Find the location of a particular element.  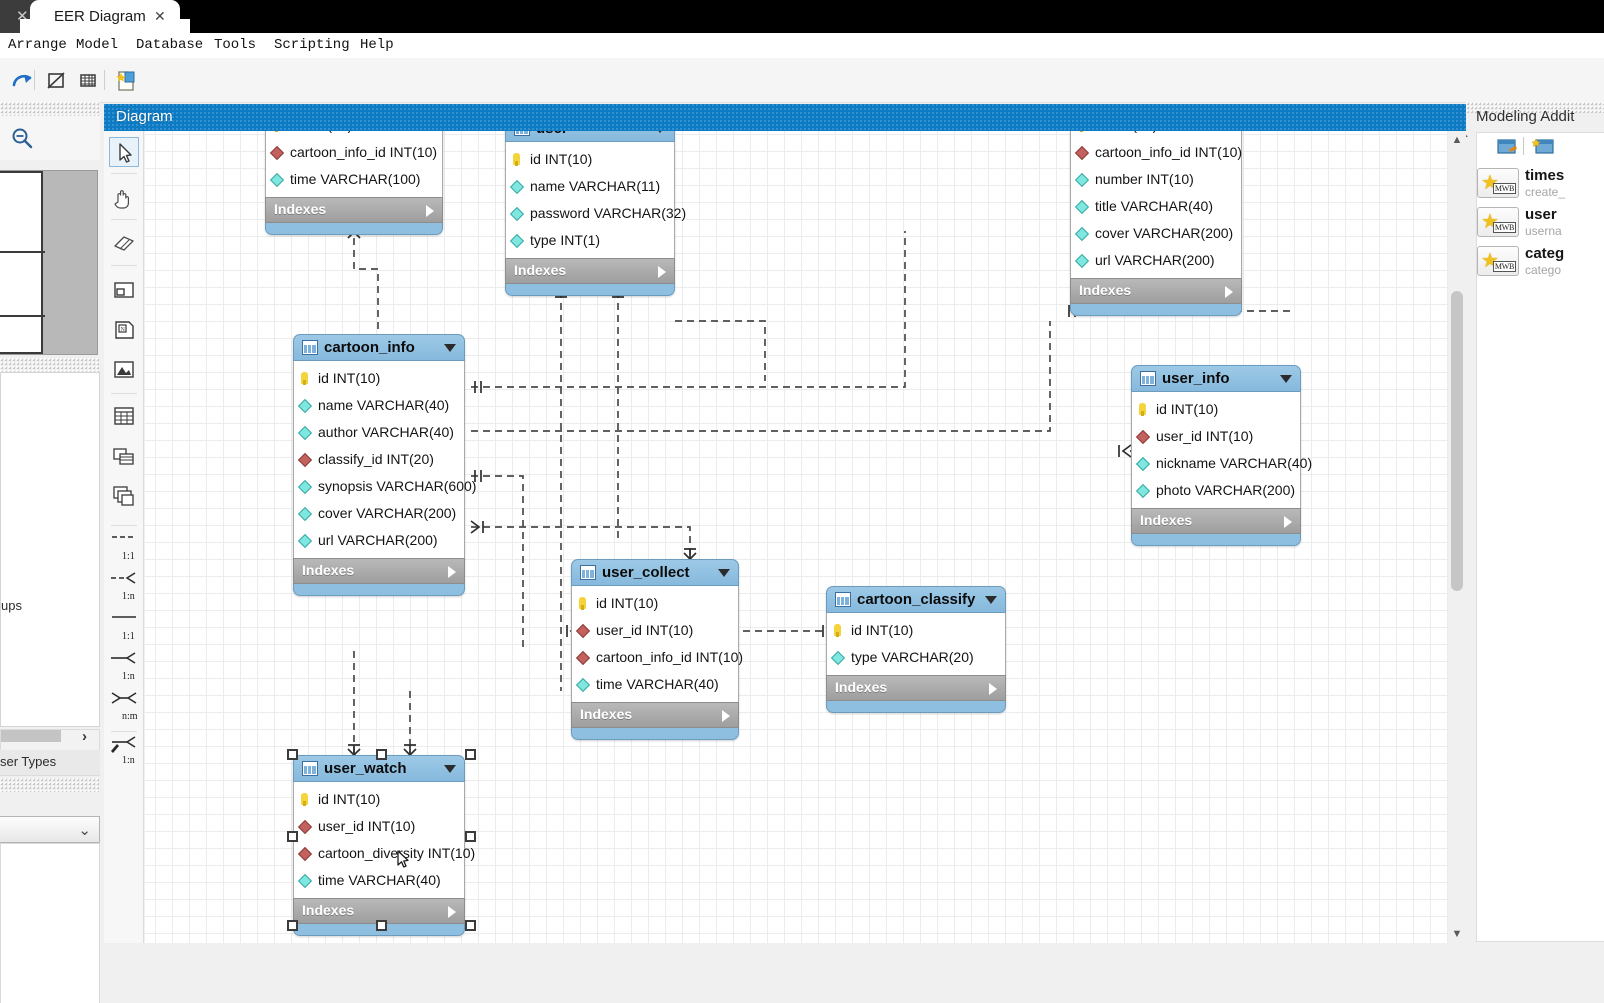

scroll-down-icon: ▼ is located at coordinates (1457, 934).